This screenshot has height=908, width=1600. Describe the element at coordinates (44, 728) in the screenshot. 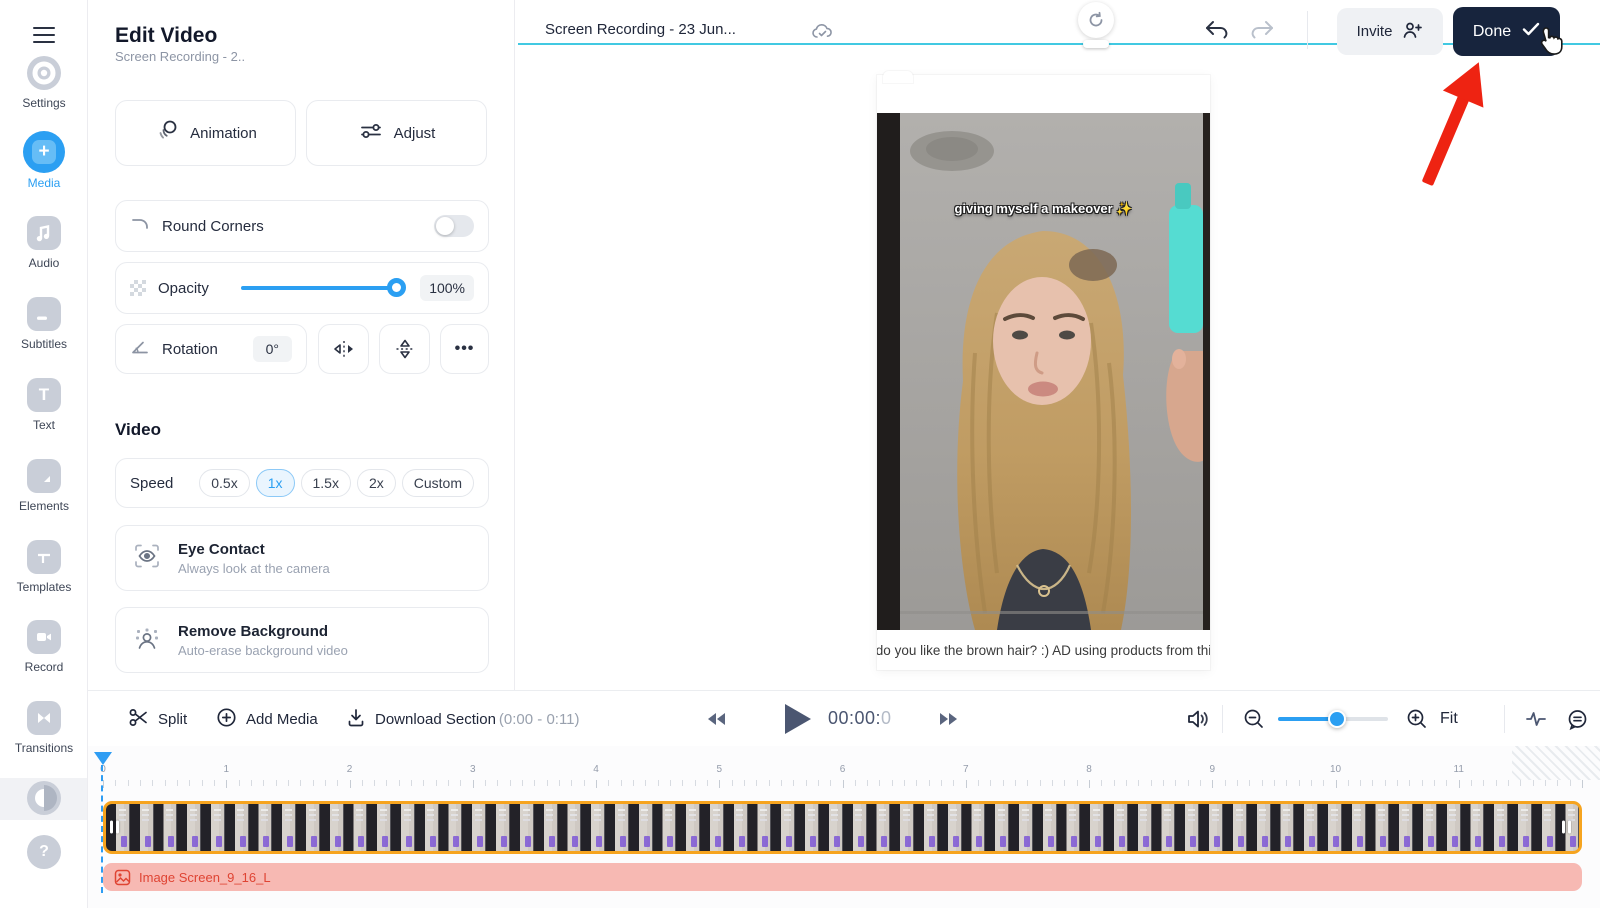

I see `sidebar-item-transitions: Transitions` at that location.